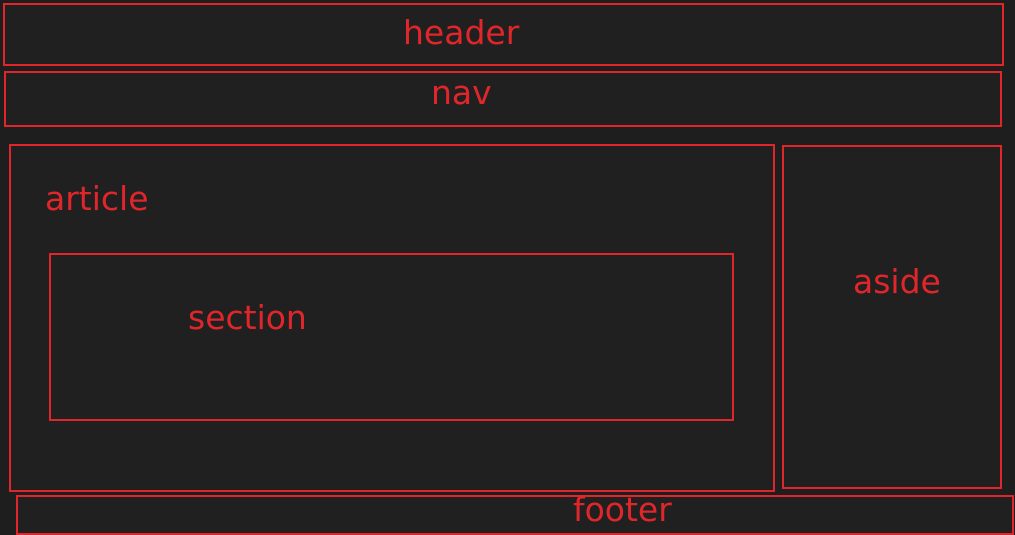 Image resolution: width=1015 pixels, height=535 pixels. What do you see at coordinates (897, 281) in the screenshot?
I see `aside-label: aside` at bounding box center [897, 281].